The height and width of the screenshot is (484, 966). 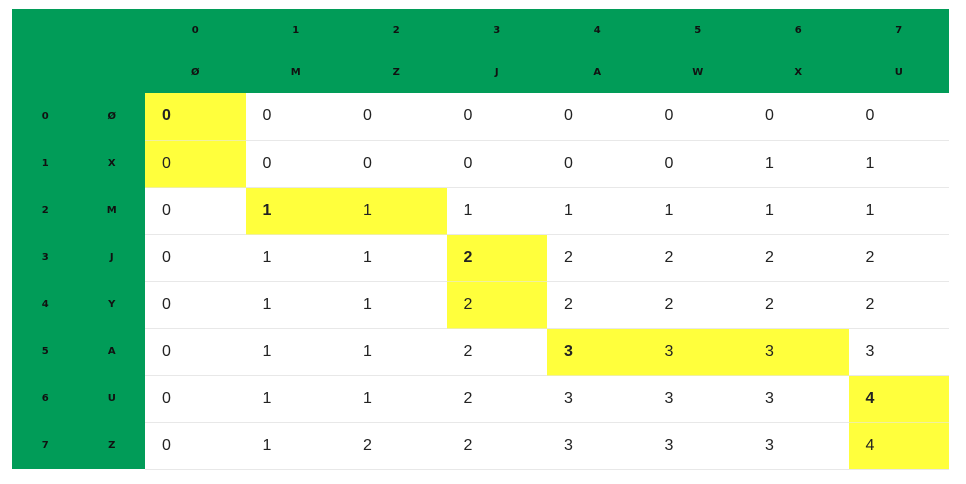 I want to click on table-row: 1X00000011, so click(x=480, y=164).